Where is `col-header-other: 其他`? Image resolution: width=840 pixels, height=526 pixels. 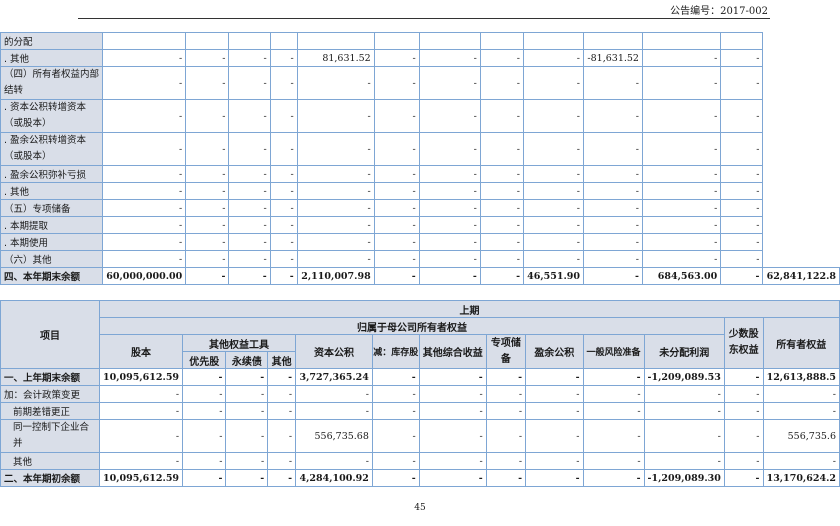
col-header-other: 其他 is located at coordinates (282, 360).